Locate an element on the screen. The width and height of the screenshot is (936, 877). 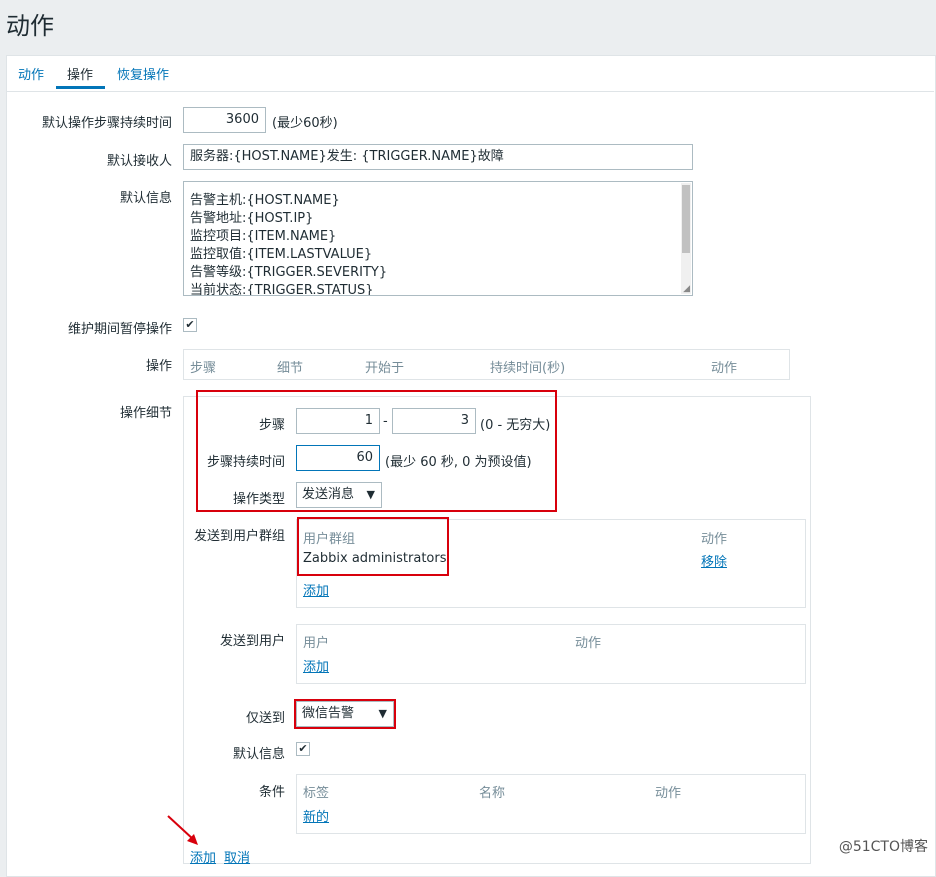
users-add-link: 添加 is located at coordinates (316, 665).